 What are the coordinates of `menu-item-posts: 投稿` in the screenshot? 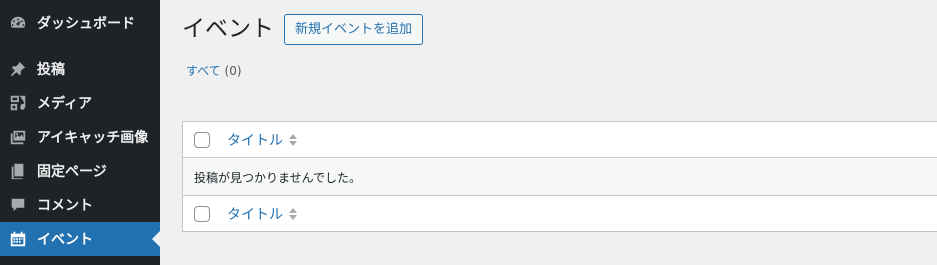 It's located at (80, 69).